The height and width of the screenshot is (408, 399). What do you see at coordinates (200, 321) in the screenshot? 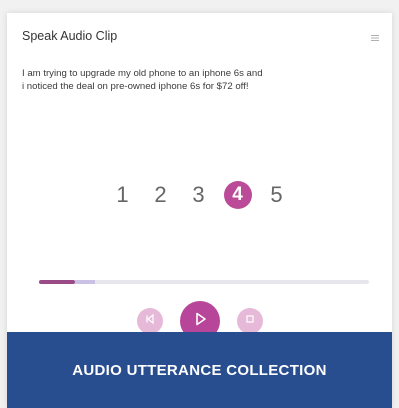
I see `play-icon` at bounding box center [200, 321].